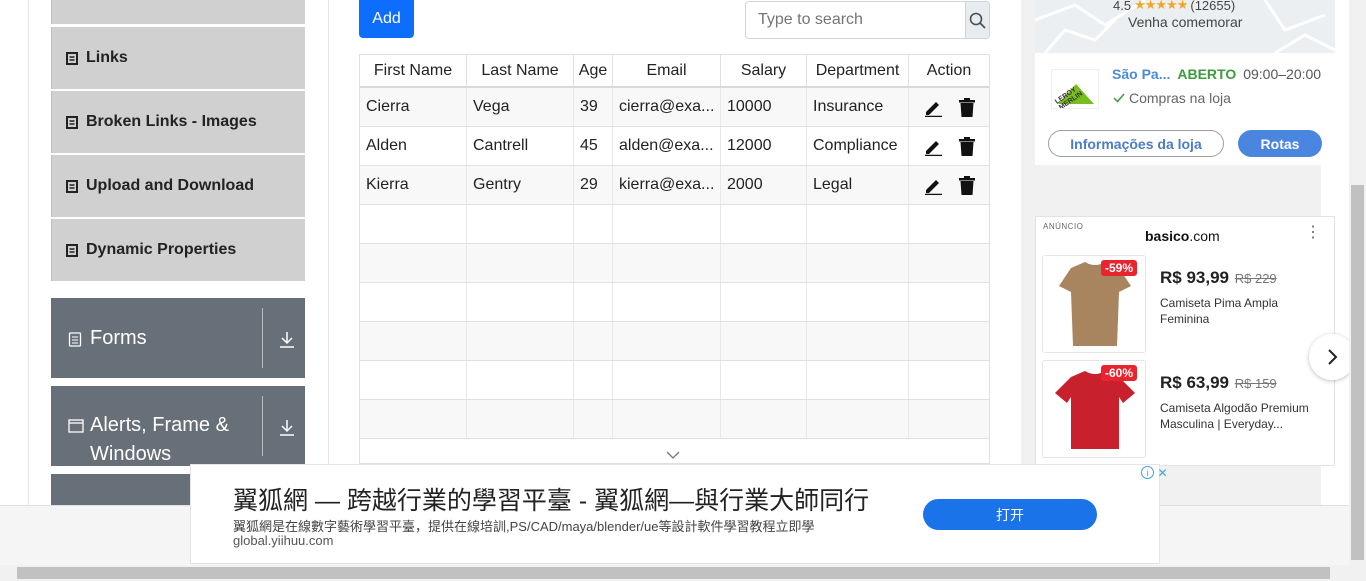  I want to click on document-icon, so click(75, 339).